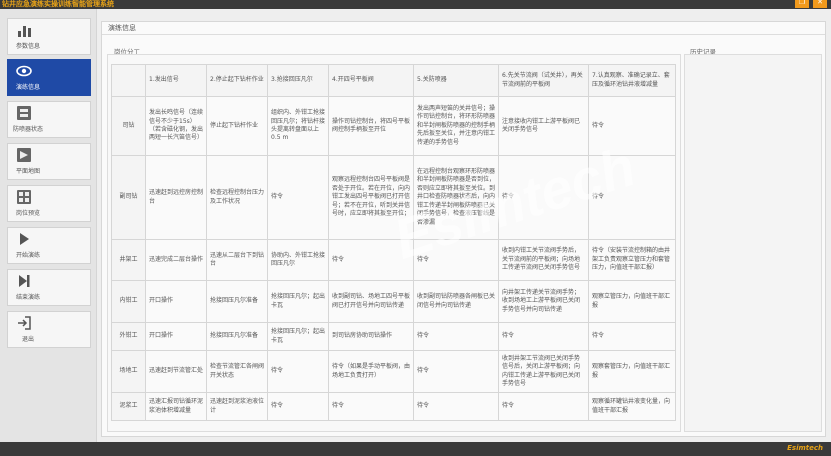  I want to click on sidebar-item-label: 防喷器状态, so click(27, 129).